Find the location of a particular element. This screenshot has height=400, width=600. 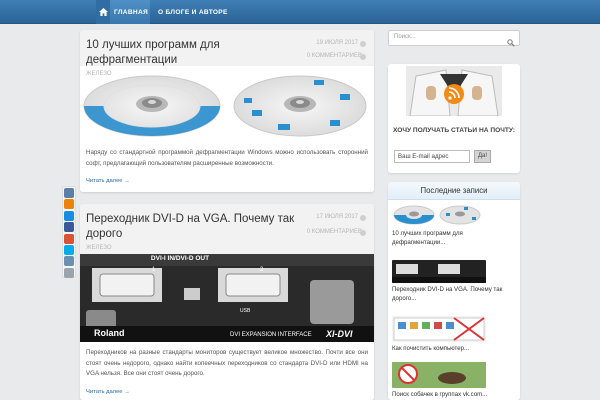

vk-icon is located at coordinates (69, 193).